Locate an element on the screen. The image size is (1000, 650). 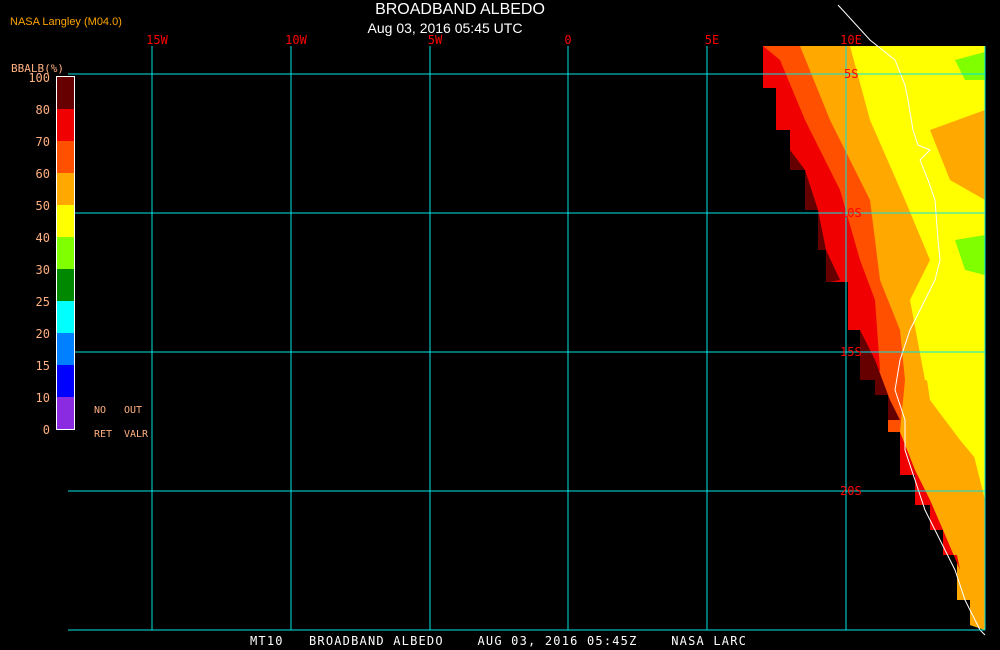
longitude-label: 5E is located at coordinates (712, 40).